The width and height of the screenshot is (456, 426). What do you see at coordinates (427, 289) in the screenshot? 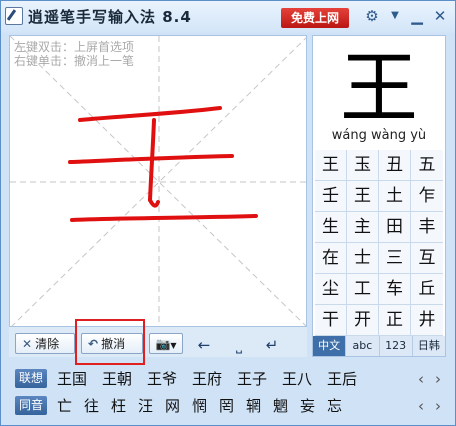
I see `candidate-cell: 丘` at bounding box center [427, 289].